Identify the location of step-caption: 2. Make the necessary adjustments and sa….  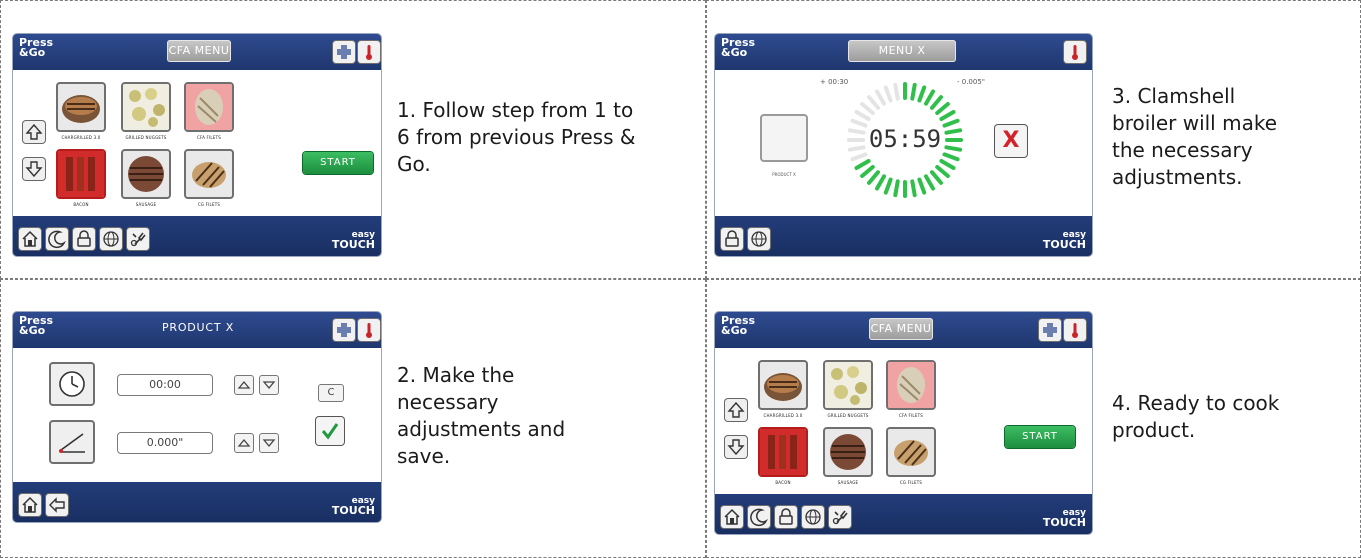
(481, 415).